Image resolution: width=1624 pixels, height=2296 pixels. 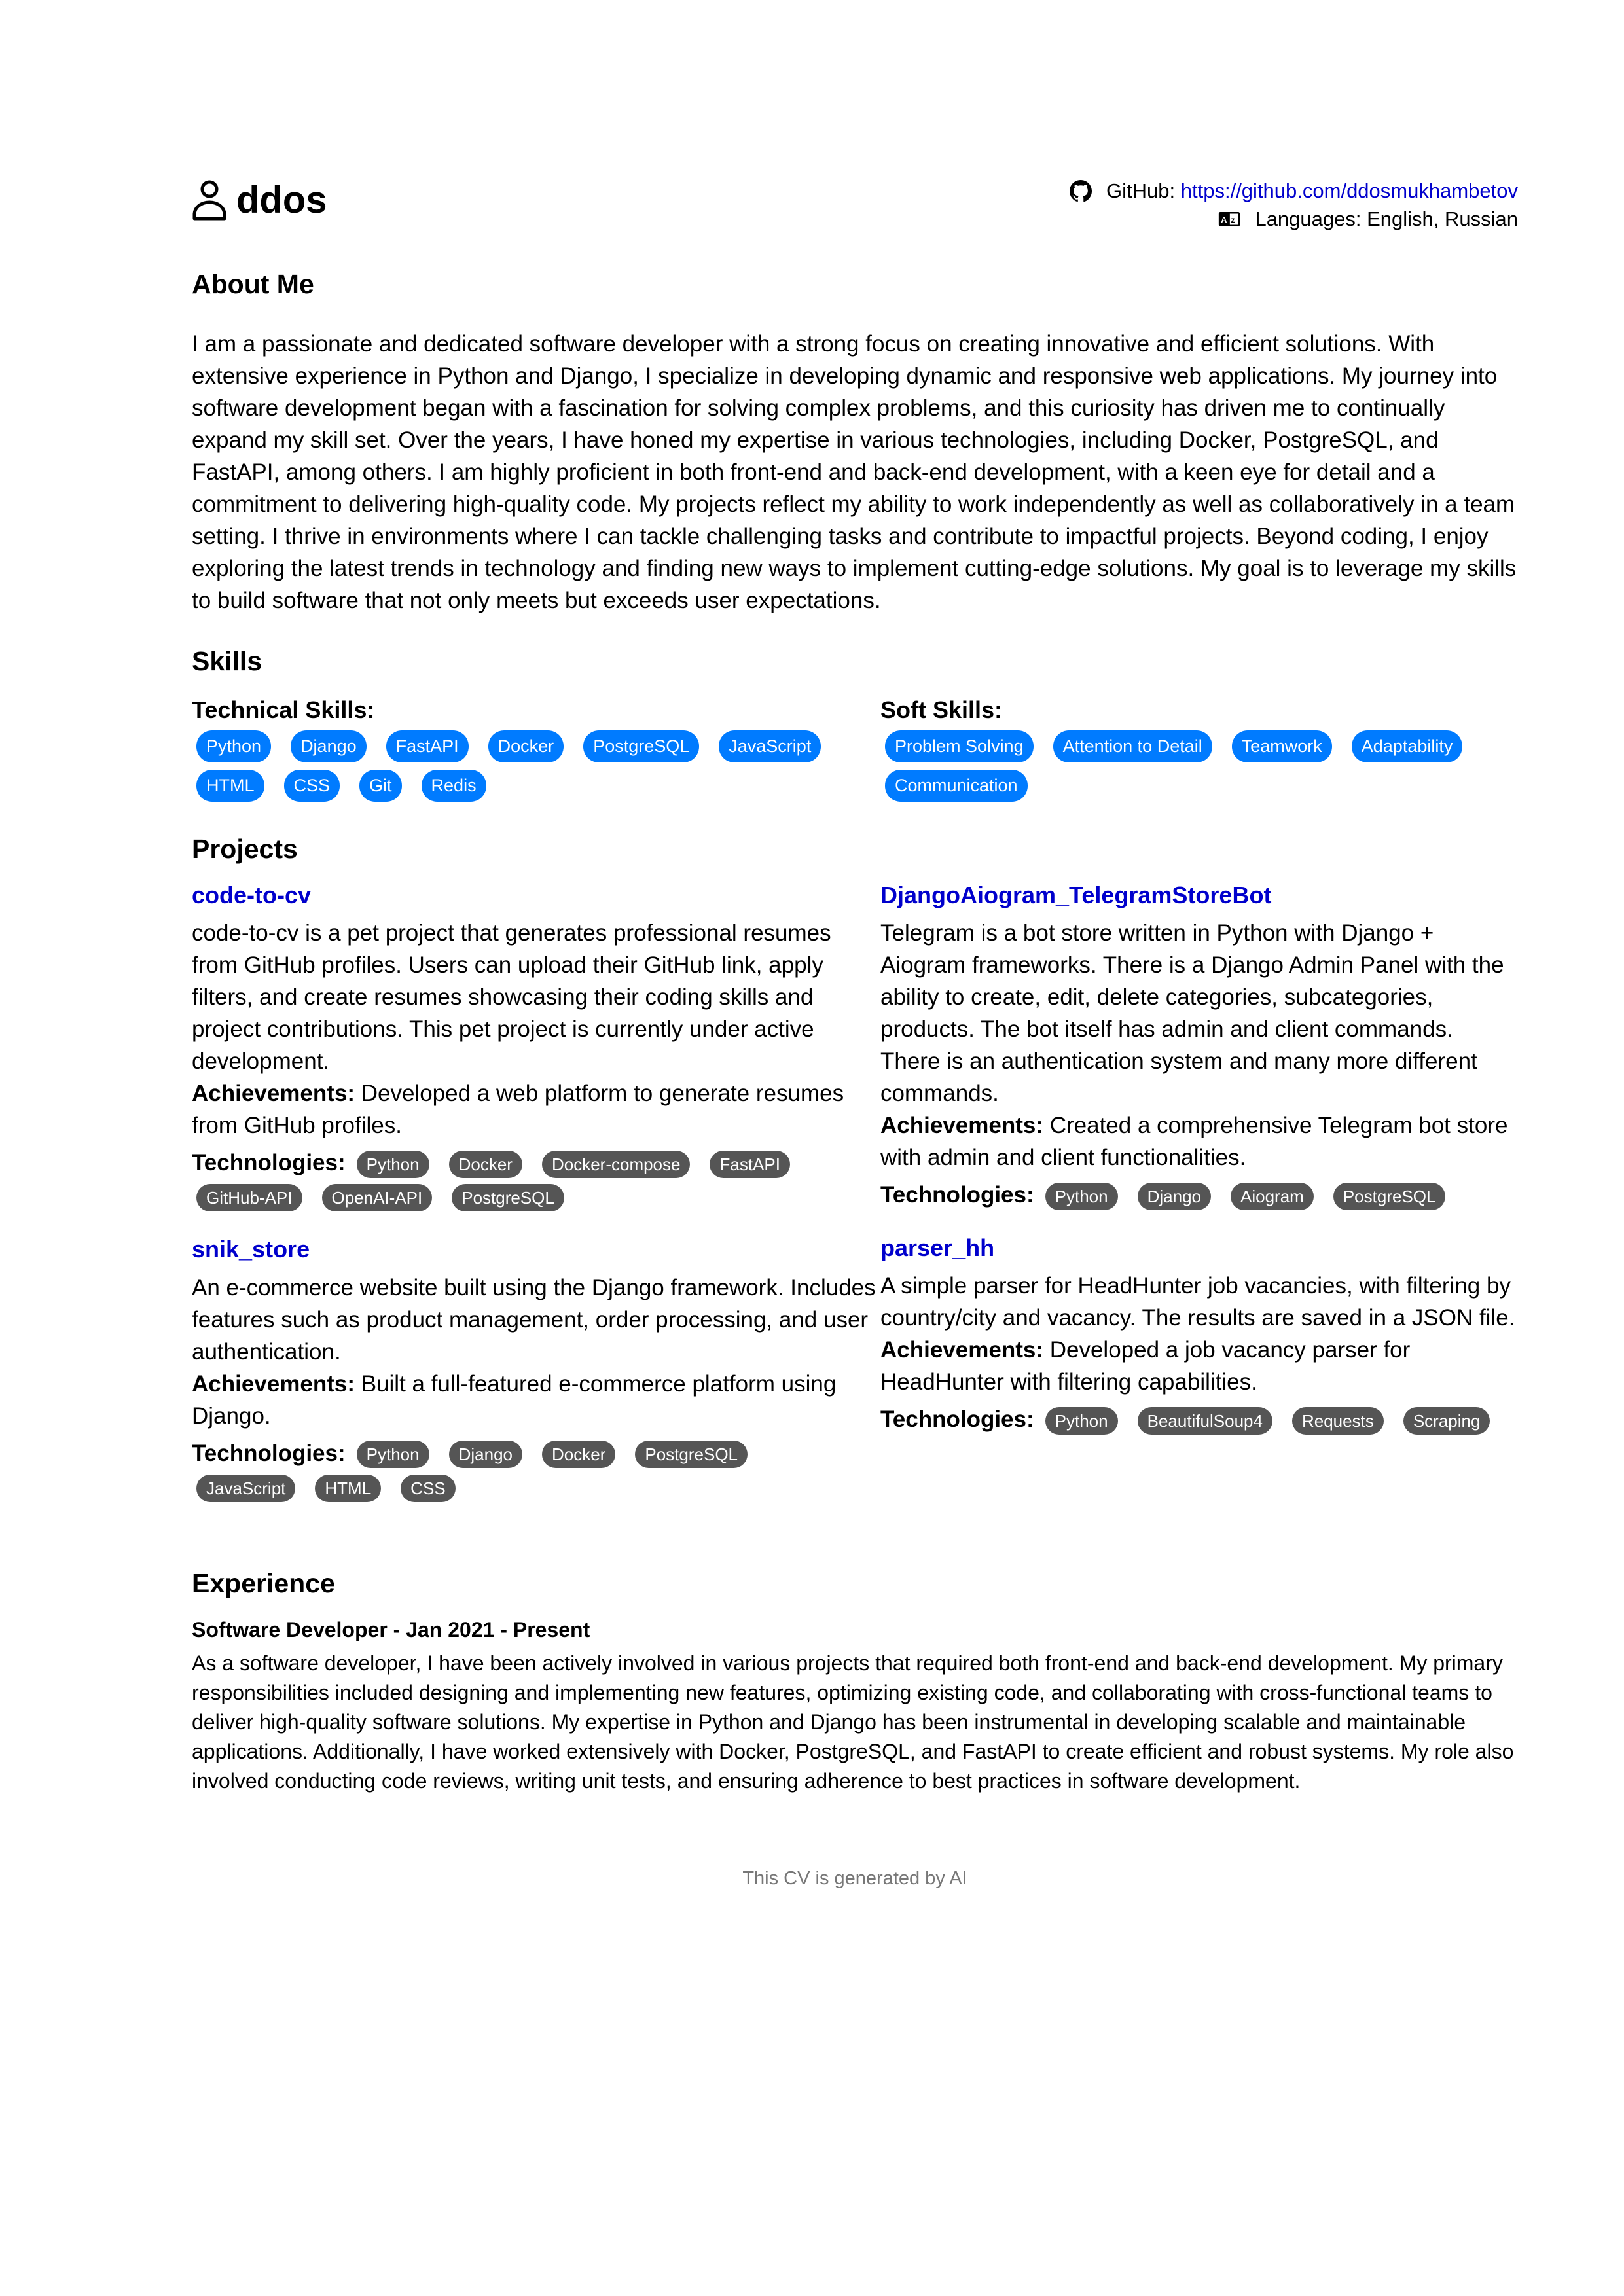 I want to click on skill-badge: Docker, so click(x=526, y=746).